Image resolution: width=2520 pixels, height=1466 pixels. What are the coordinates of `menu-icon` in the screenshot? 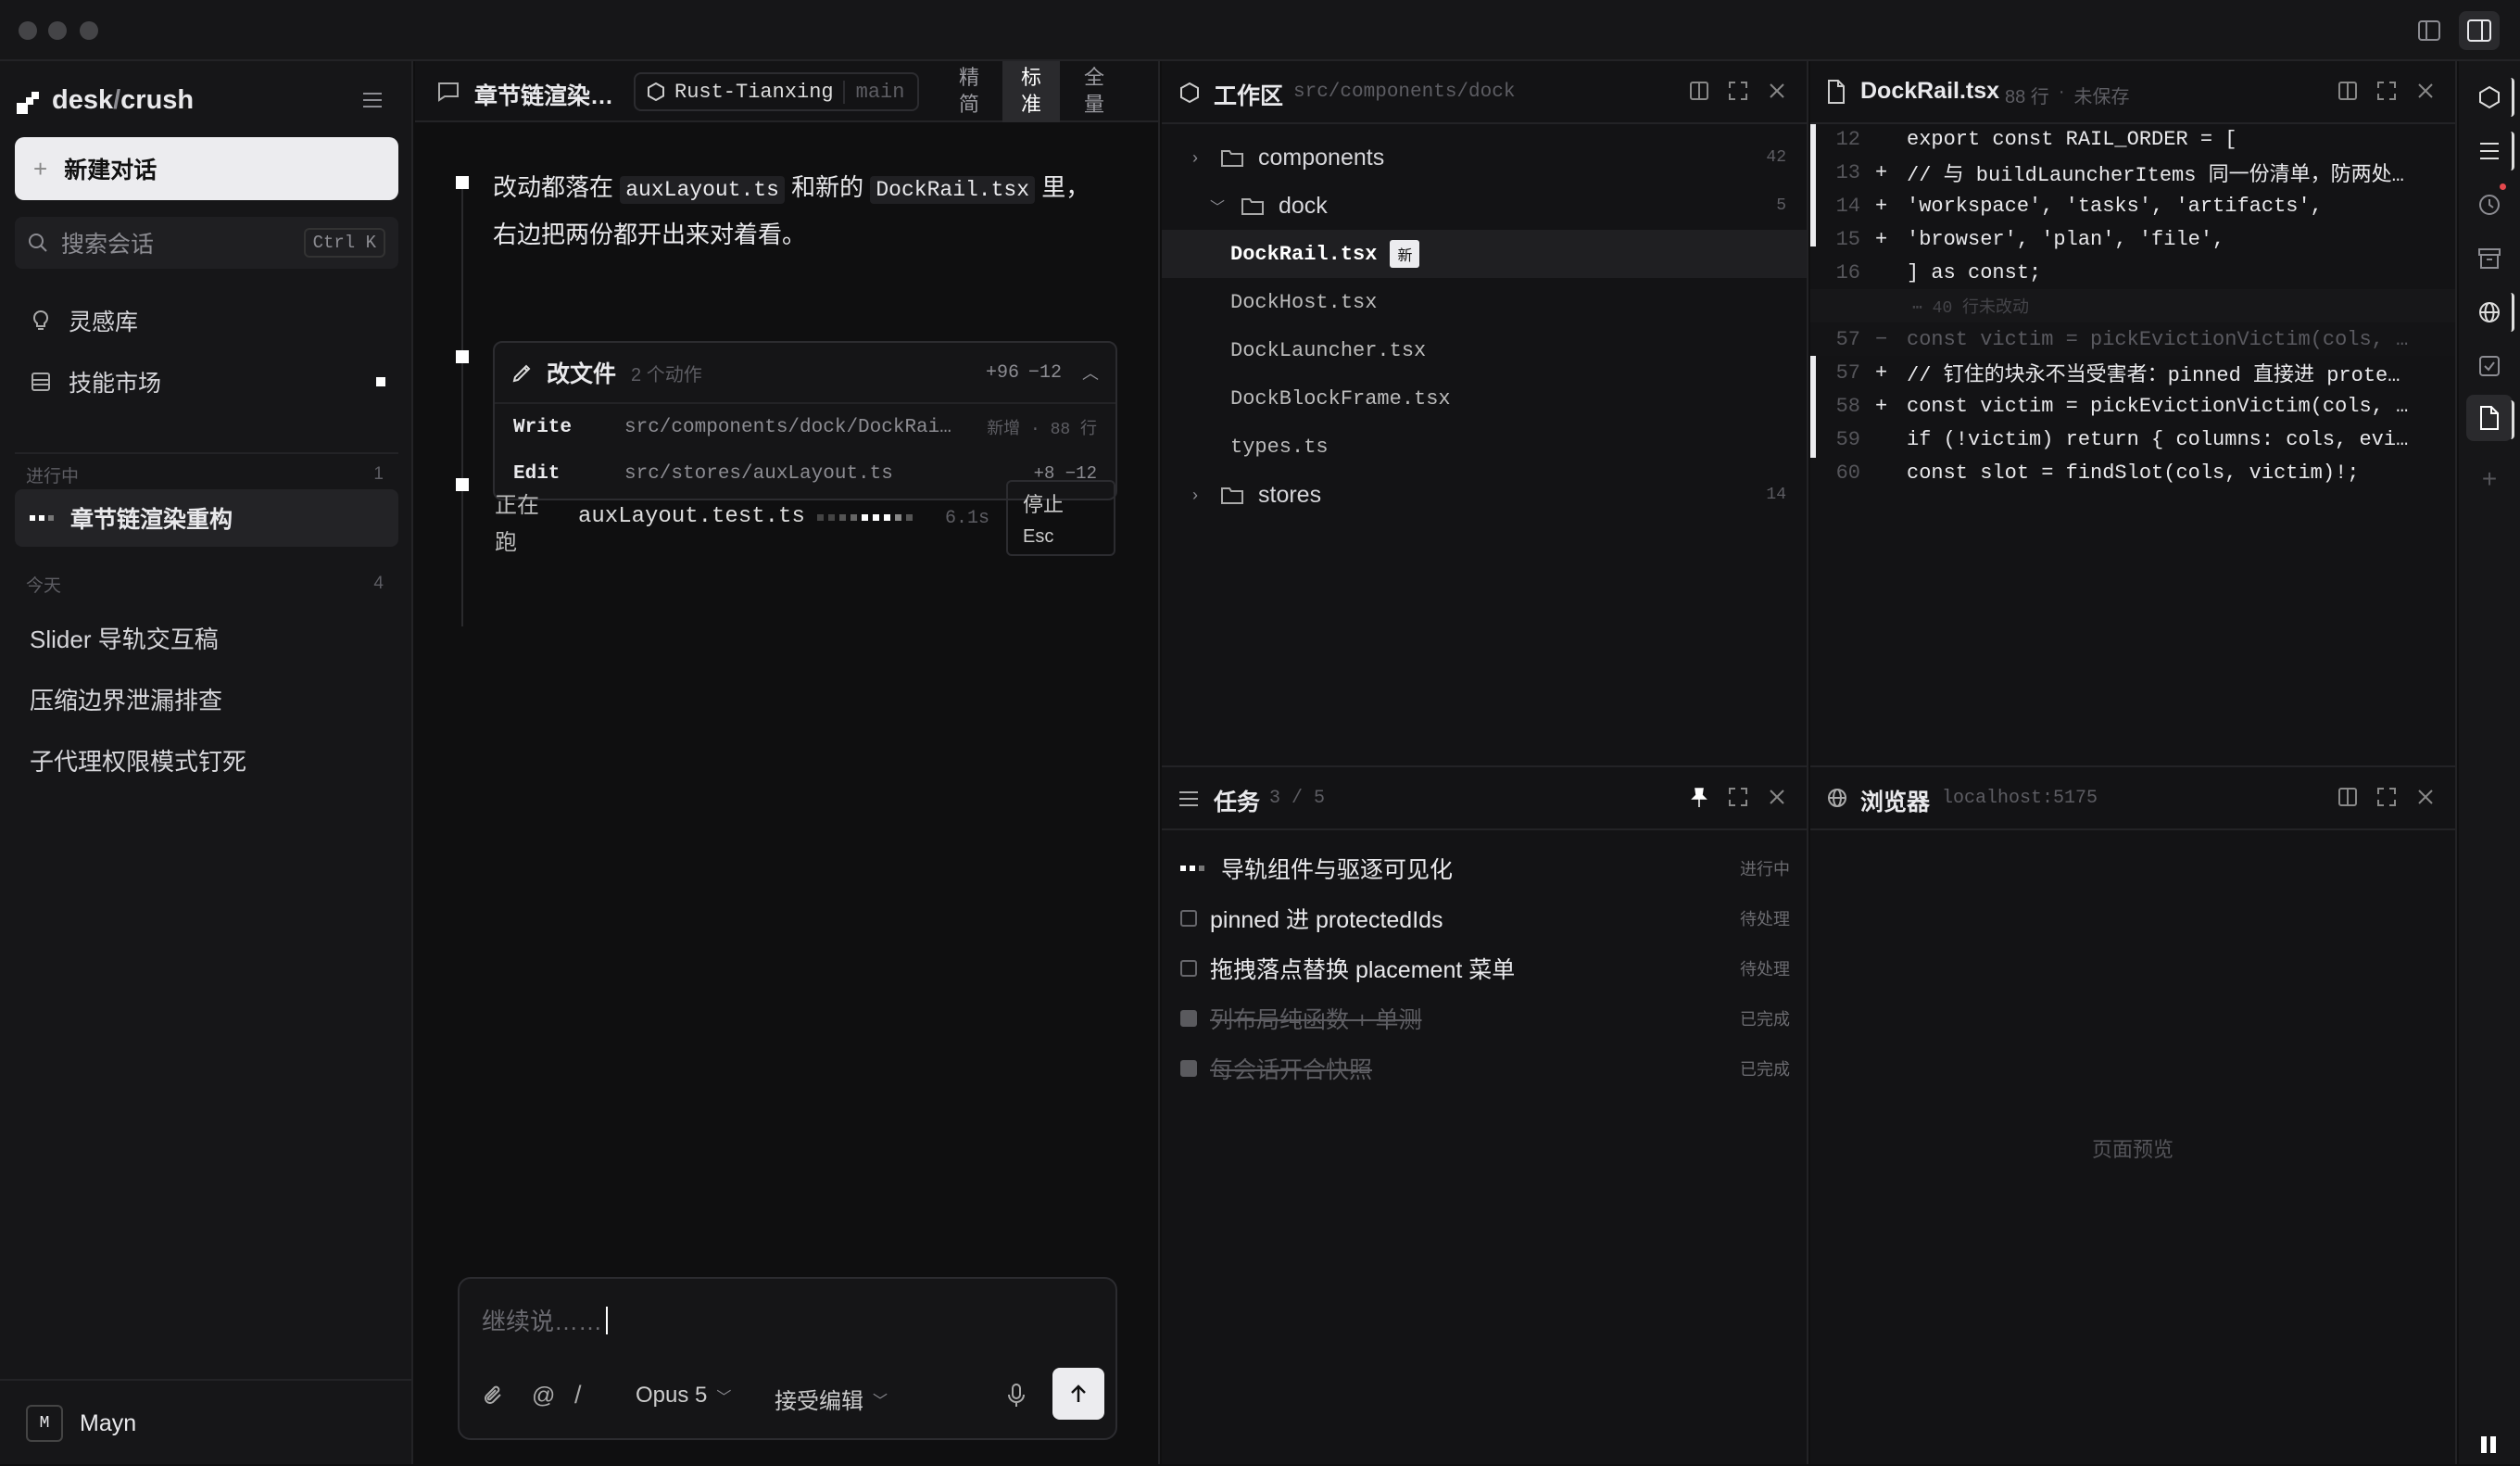 It's located at (372, 100).